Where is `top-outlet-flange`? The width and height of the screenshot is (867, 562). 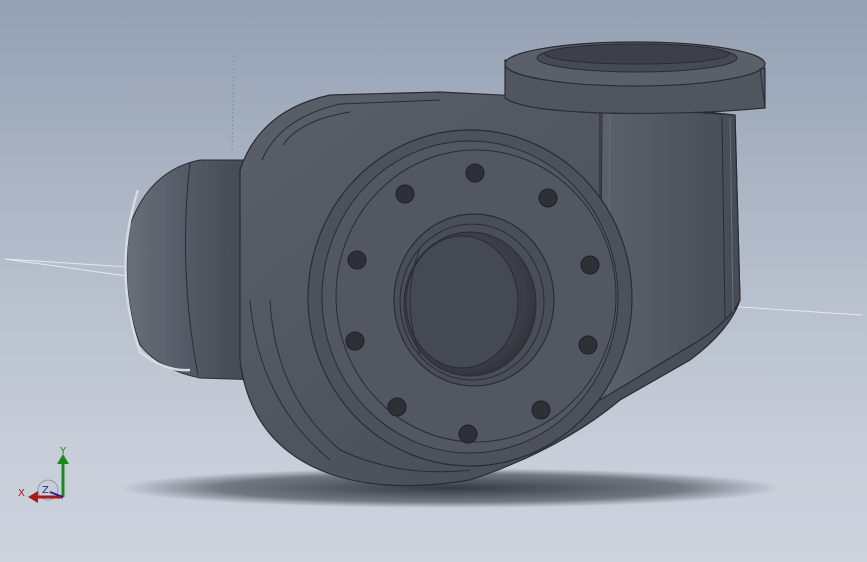 top-outlet-flange is located at coordinates (635, 78).